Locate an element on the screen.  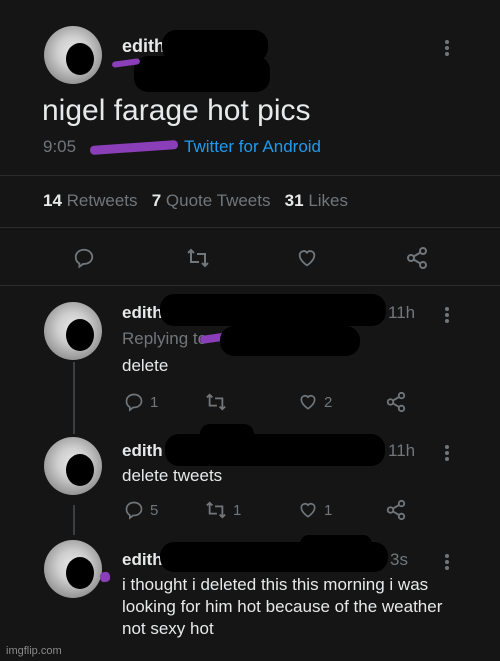
likes-stat: 31 Likes is located at coordinates (316, 200).